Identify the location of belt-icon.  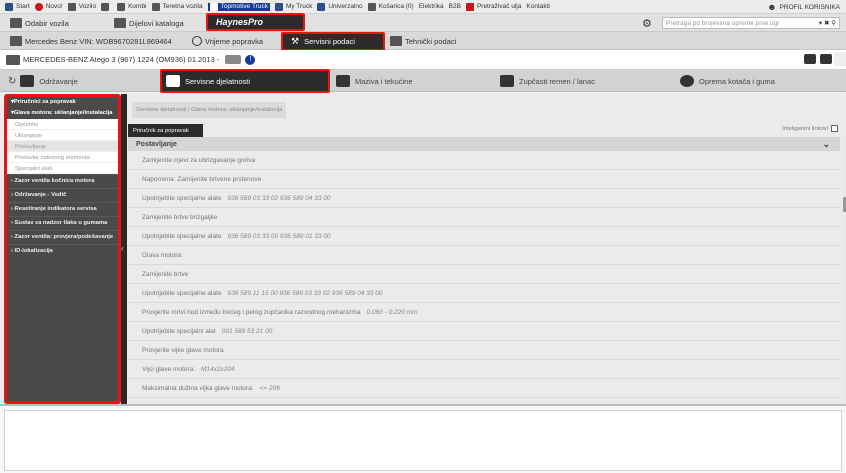
(507, 81).